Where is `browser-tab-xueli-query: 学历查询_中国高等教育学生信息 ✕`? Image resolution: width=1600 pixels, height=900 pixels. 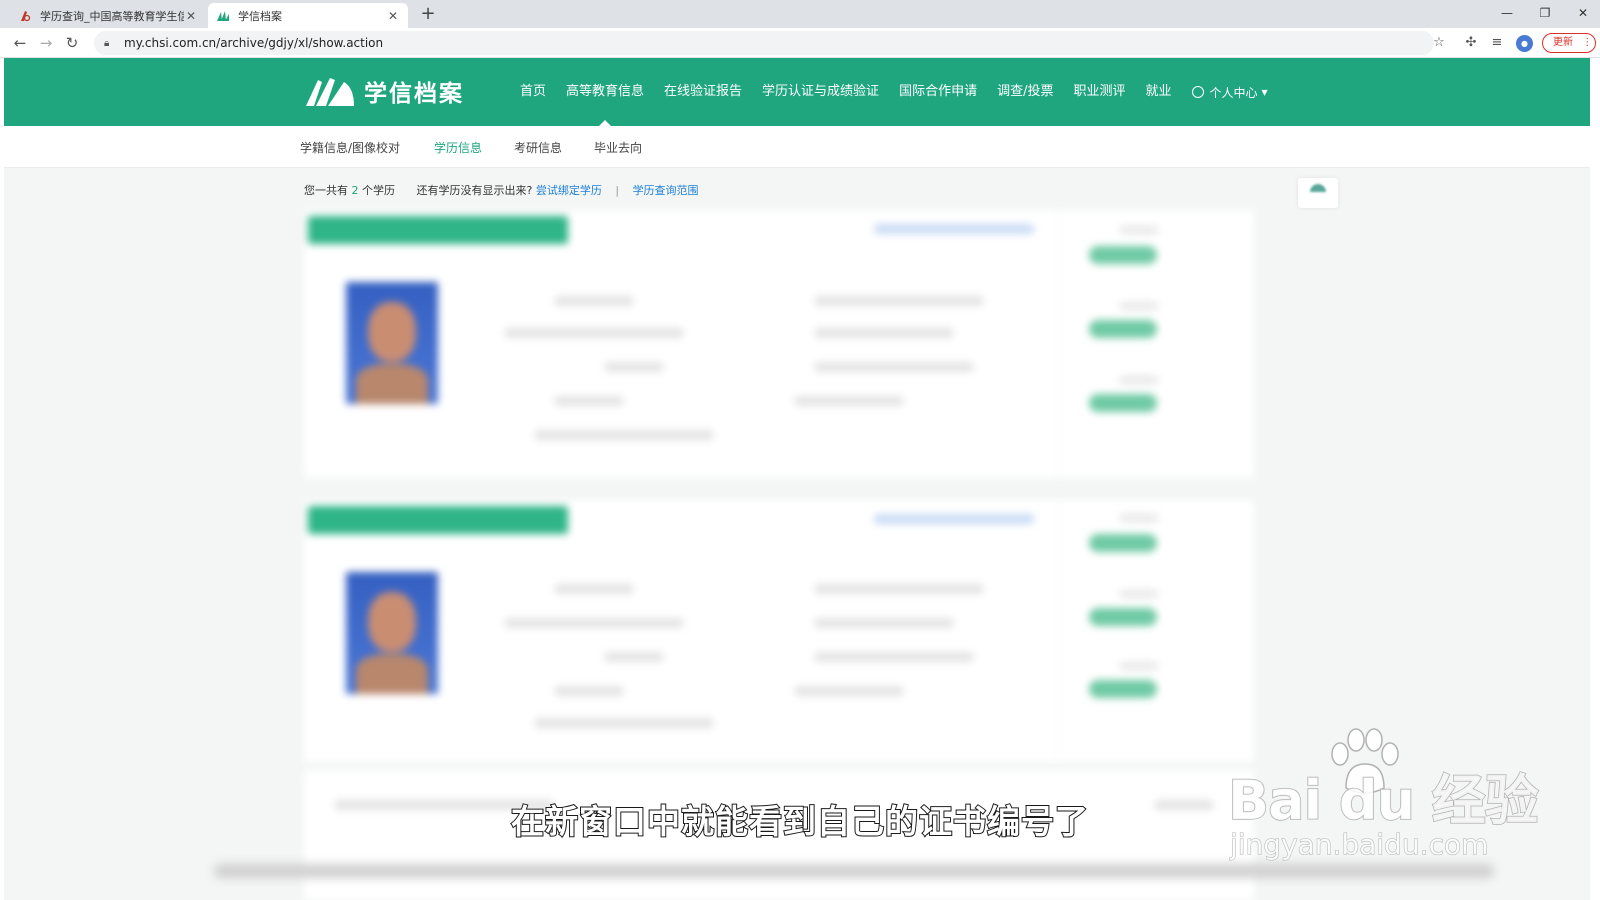
browser-tab-xueli-query: 学历查询_中国高等教育学生信息 ✕ is located at coordinates (108, 15).